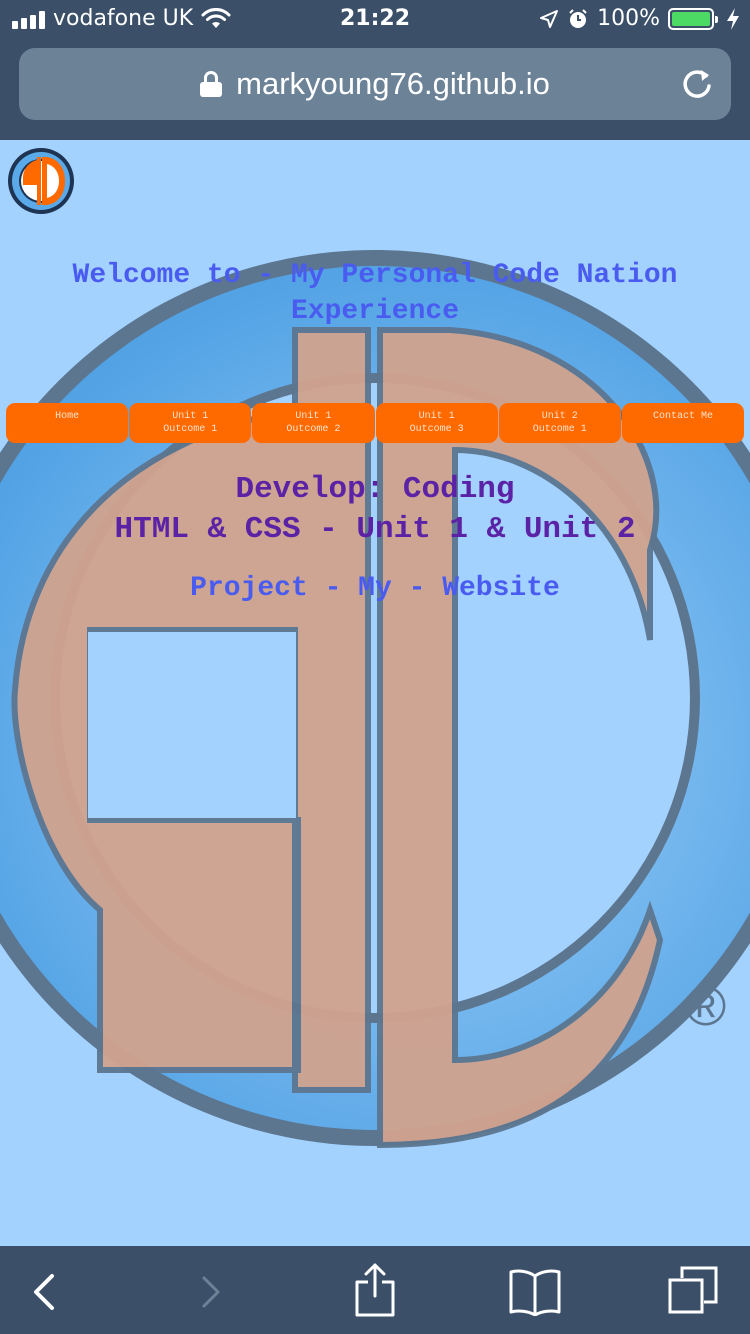 The image size is (750, 1334). What do you see at coordinates (210, 1292) in the screenshot?
I see `forward-chevron-icon` at bounding box center [210, 1292].